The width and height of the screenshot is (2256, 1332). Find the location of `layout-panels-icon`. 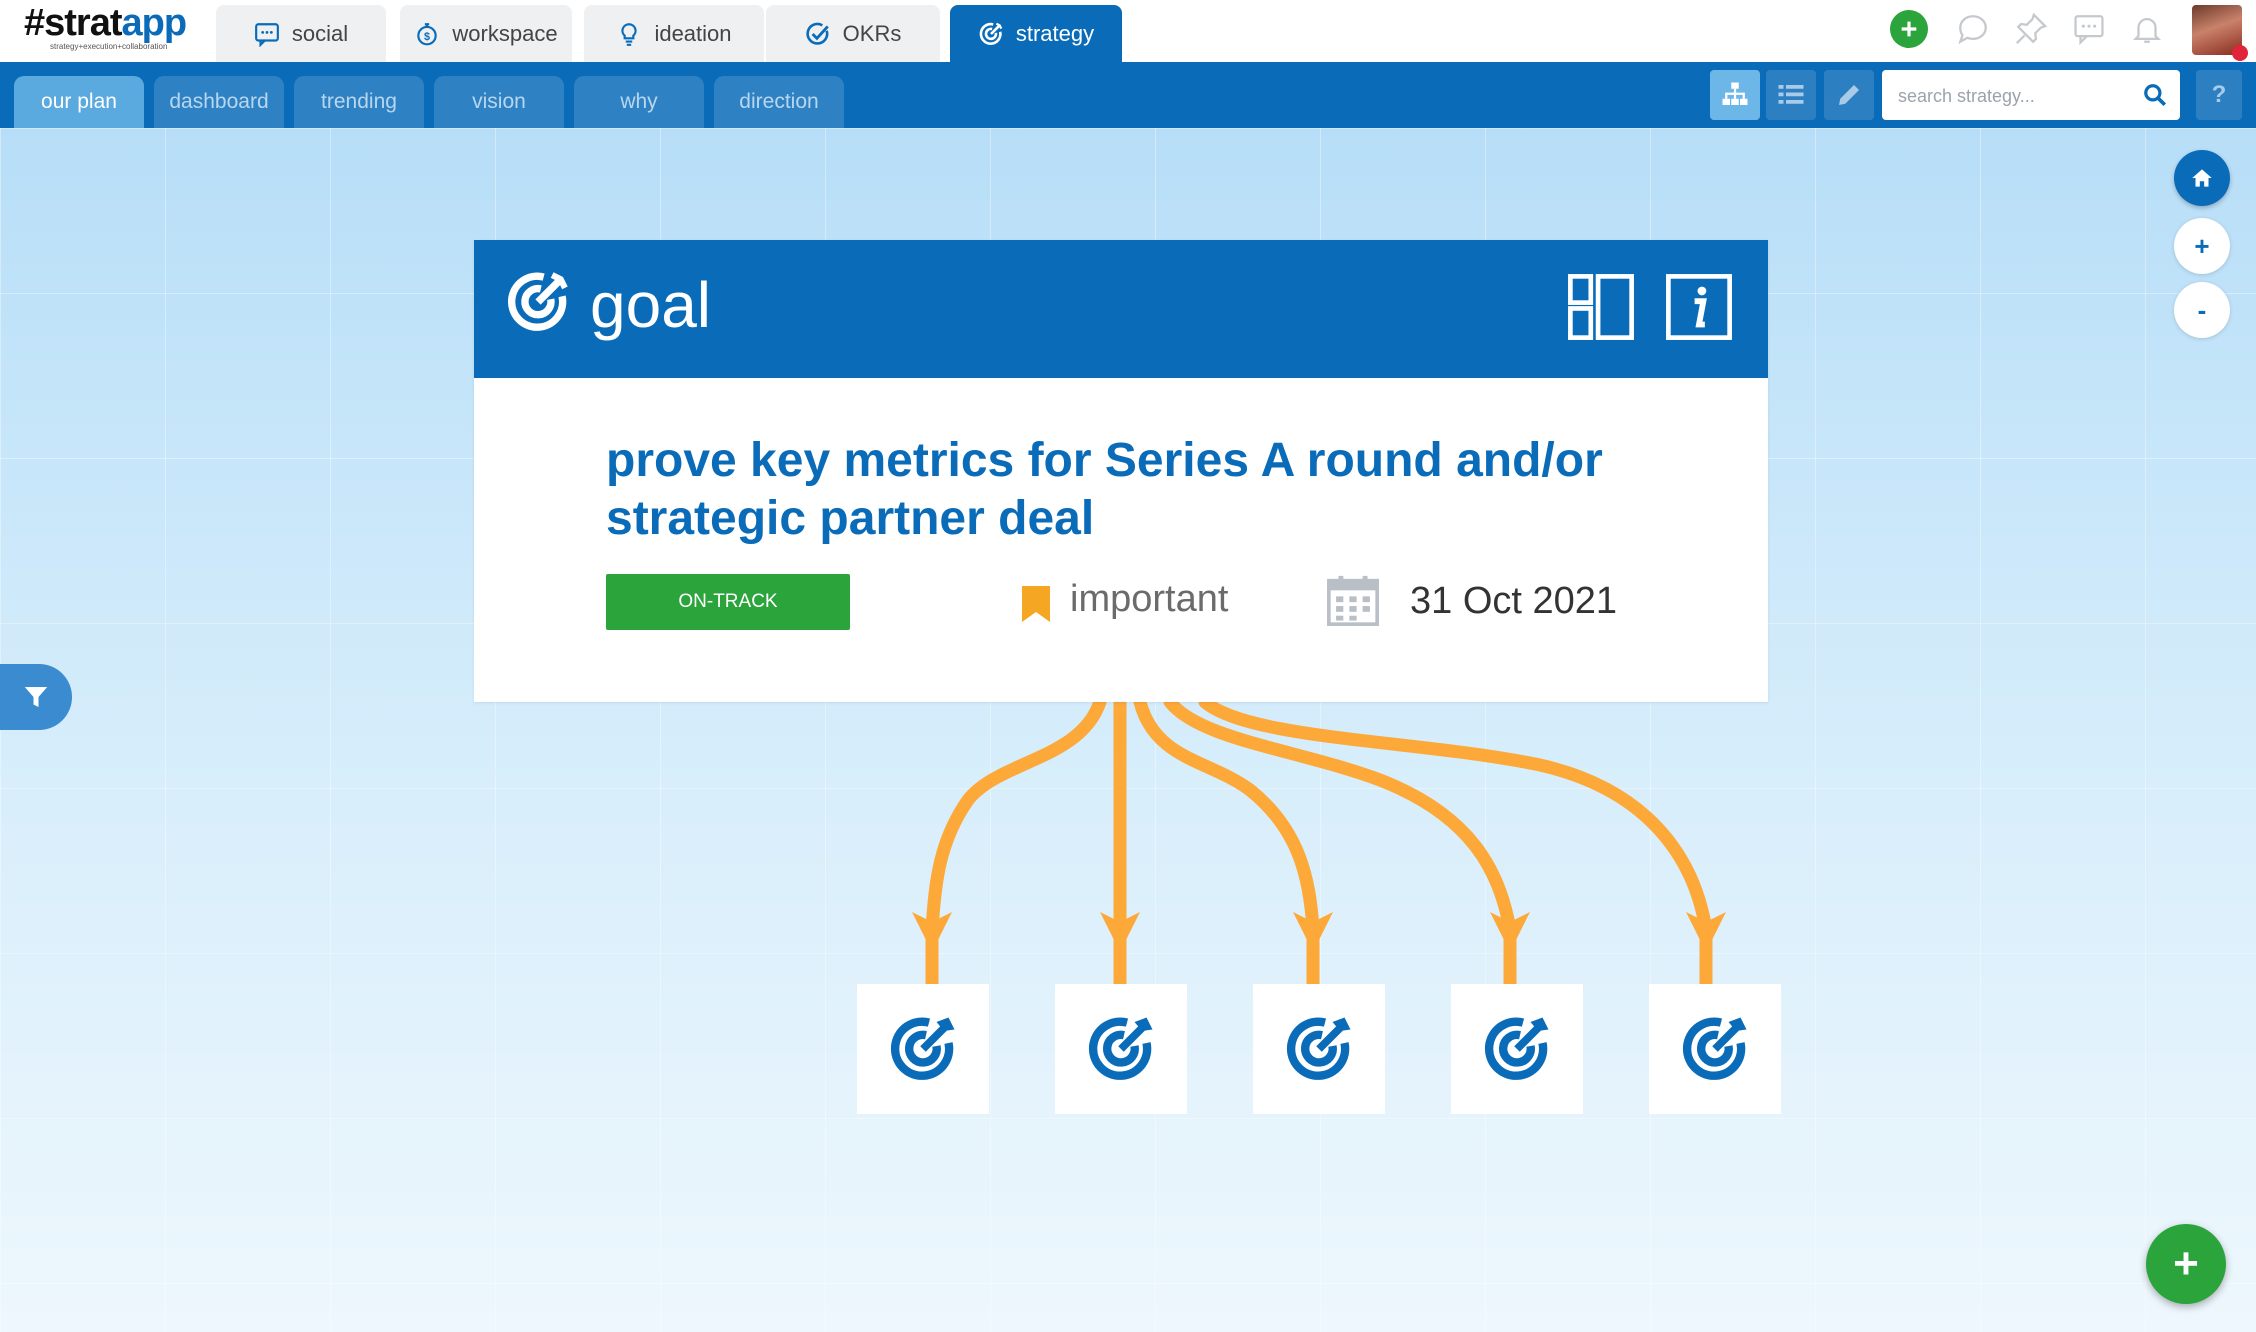

layout-panels-icon is located at coordinates (1601, 307).